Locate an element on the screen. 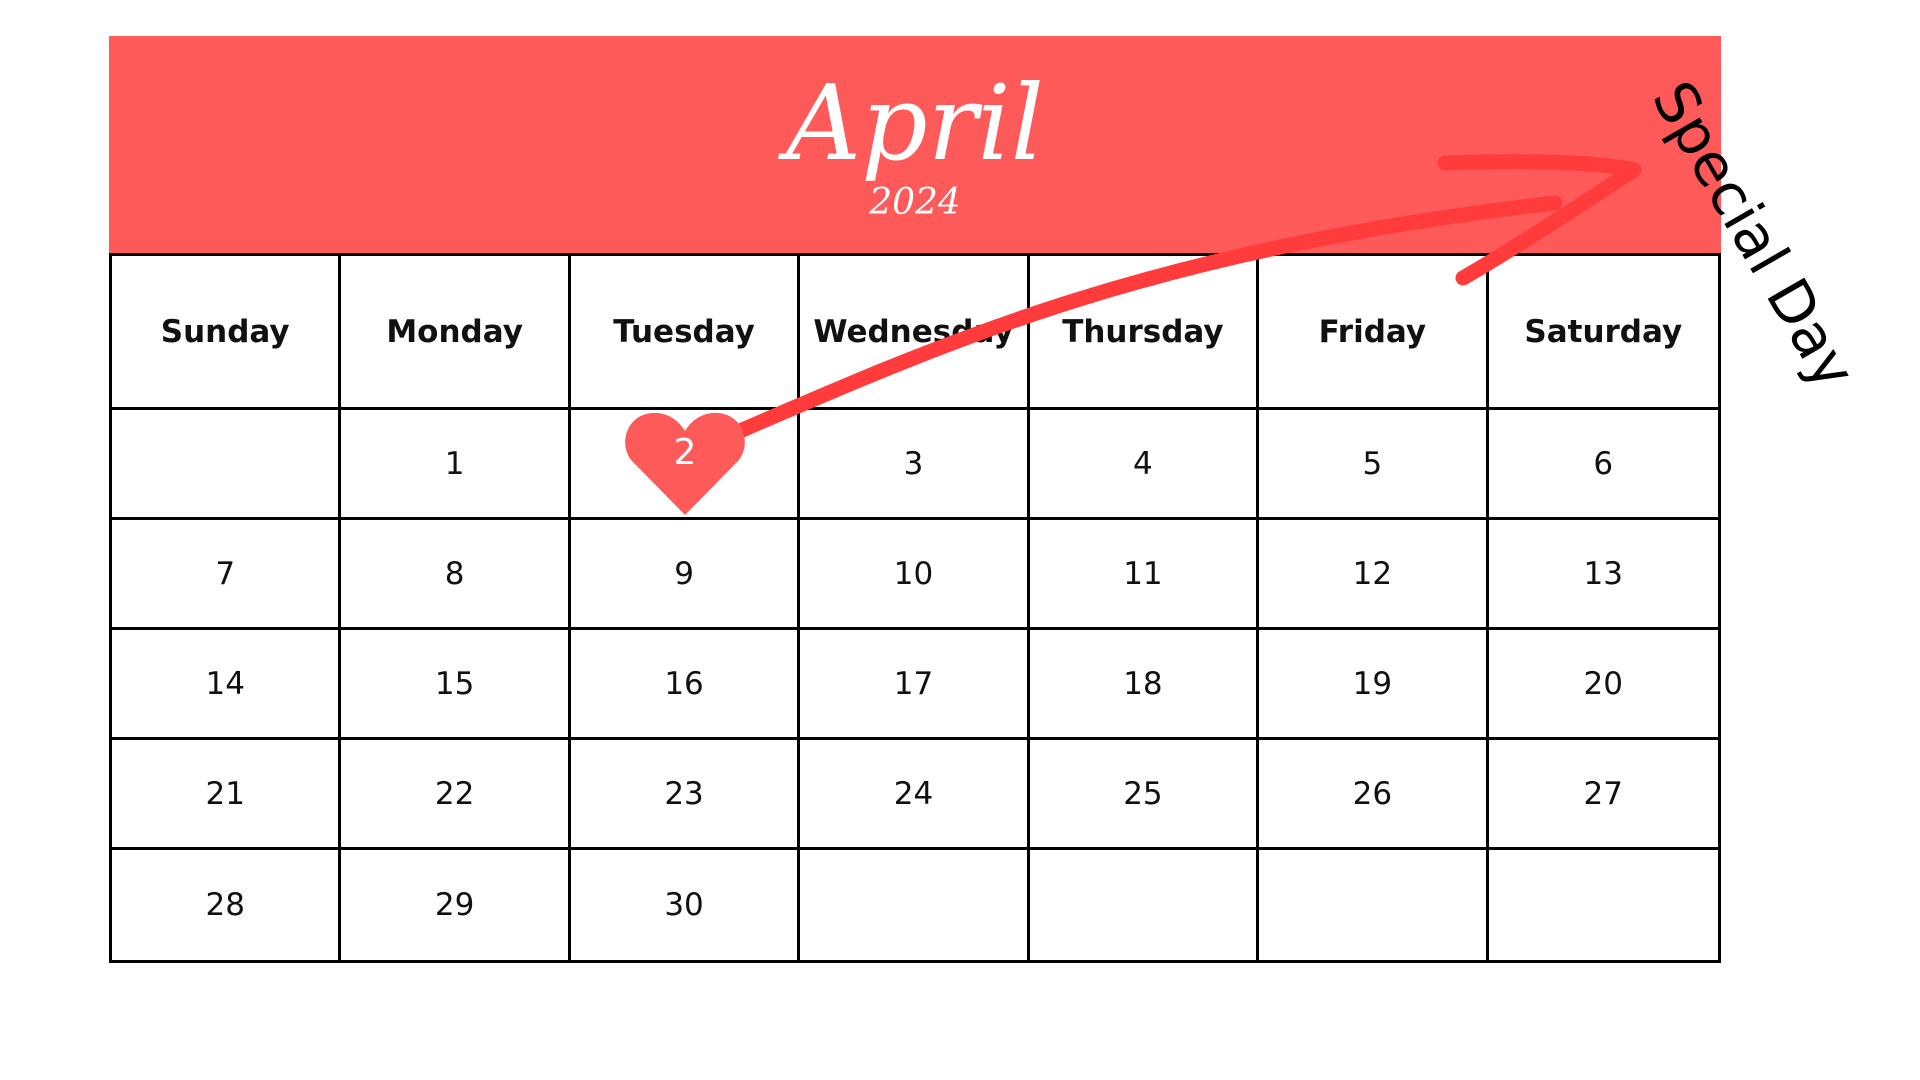 This screenshot has width=1920, height=1080. day-cell: 29 is located at coordinates (456, 905).